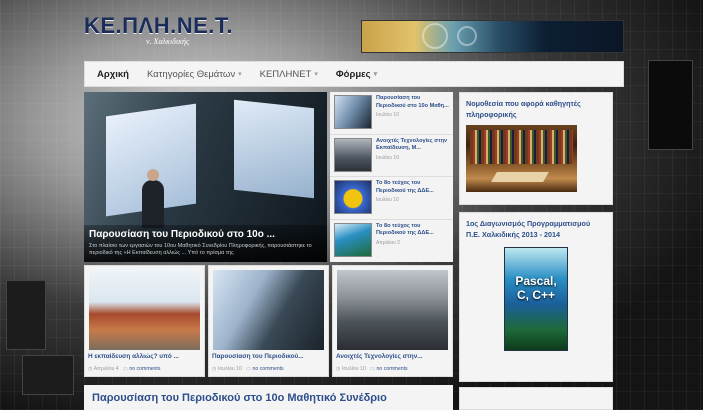 The height and width of the screenshot is (410, 715). I want to click on projector-screen-image, so click(274, 149).